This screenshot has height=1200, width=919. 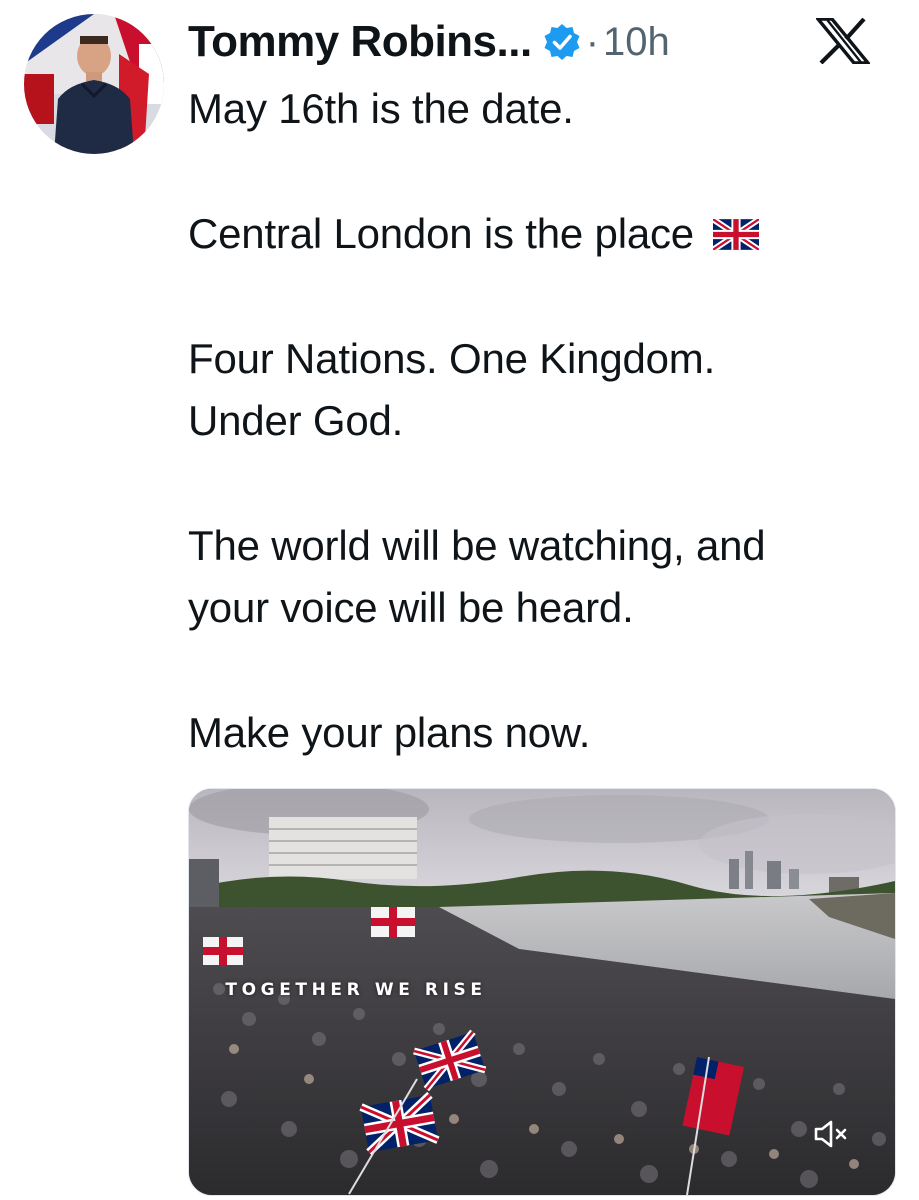 I want to click on tweet-paragraph: Central London is the place, so click(x=538, y=234).